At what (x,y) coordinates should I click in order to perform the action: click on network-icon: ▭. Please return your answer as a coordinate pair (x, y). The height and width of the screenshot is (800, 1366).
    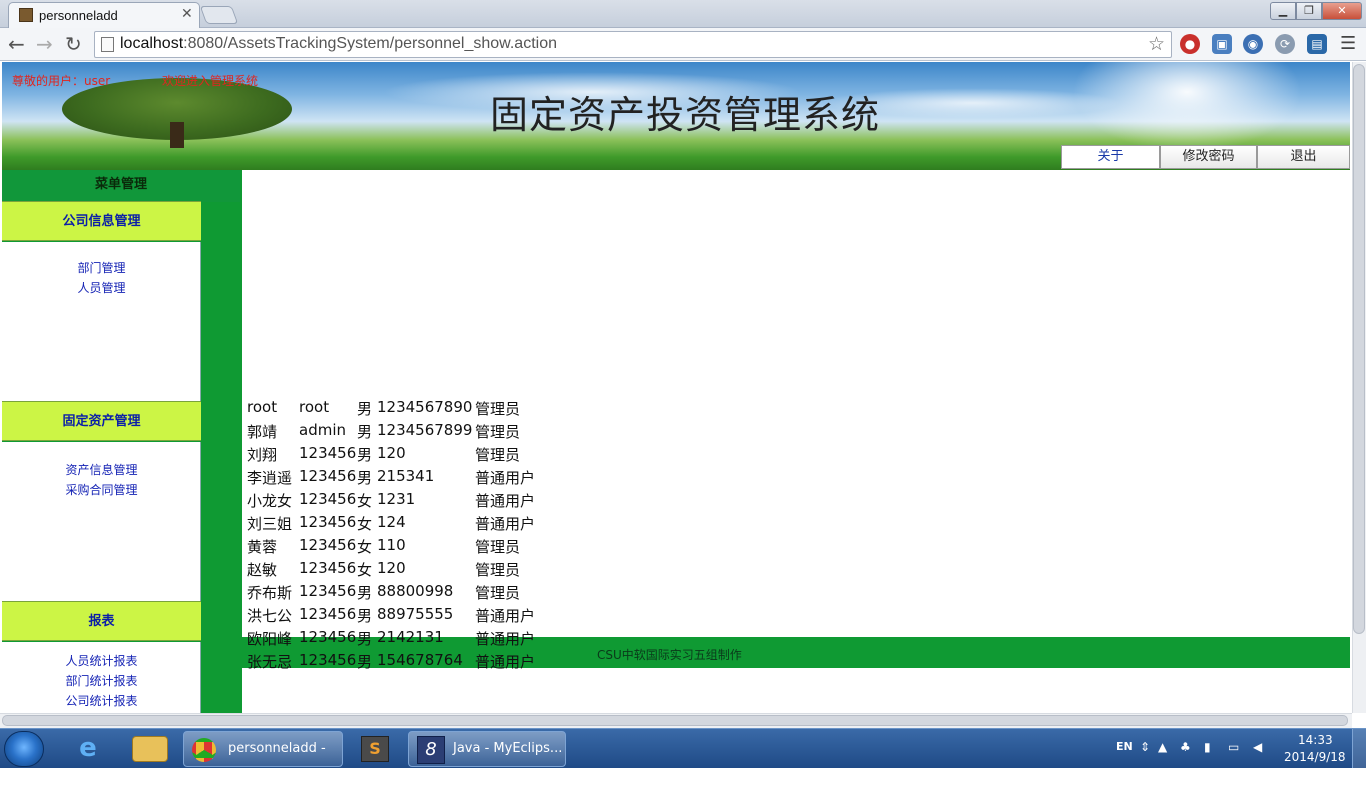
    Looking at the image, I should click on (1233, 747).